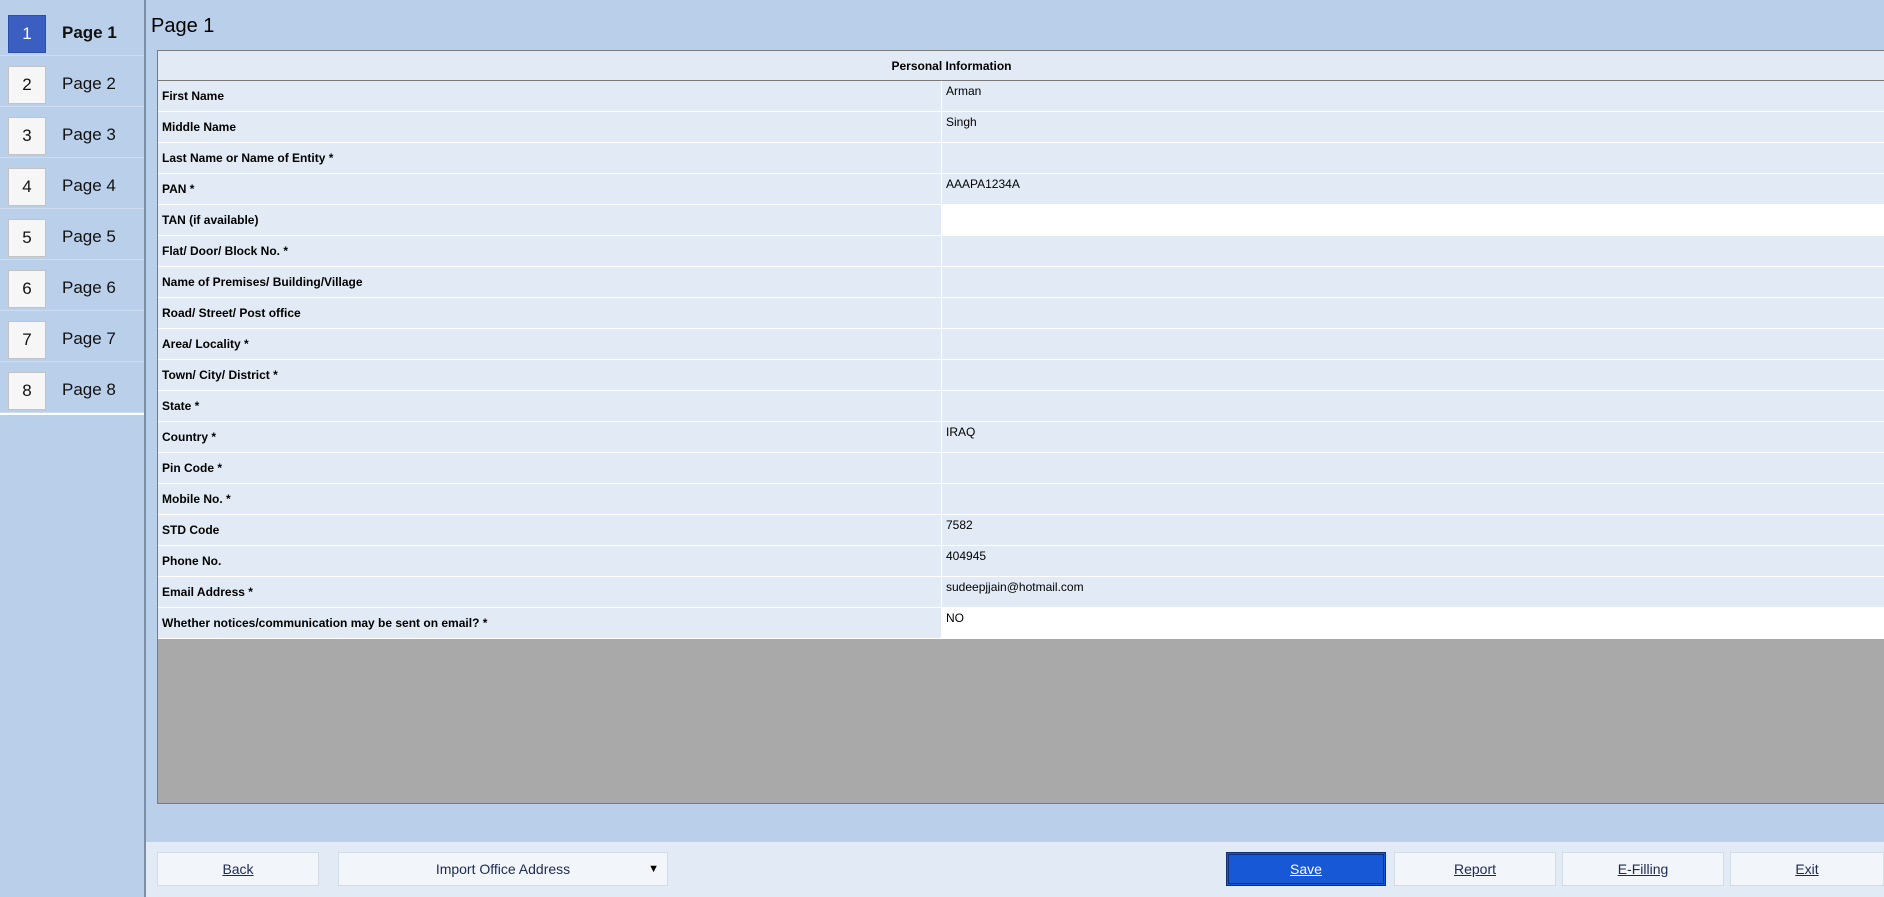 The width and height of the screenshot is (1884, 897). What do you see at coordinates (1306, 869) in the screenshot?
I see `save-button: Save` at bounding box center [1306, 869].